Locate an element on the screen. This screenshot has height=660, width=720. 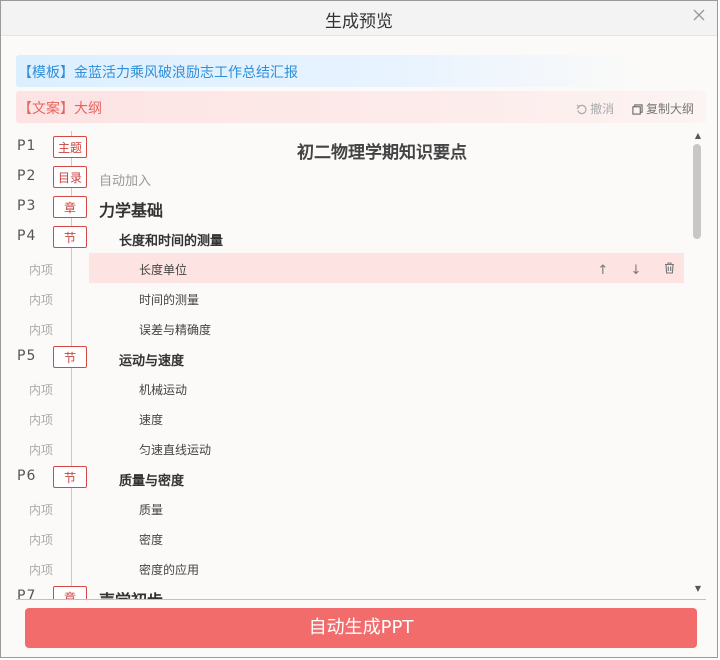
outline-row-toc: P2 目录 自动加入 is located at coordinates (346, 178).